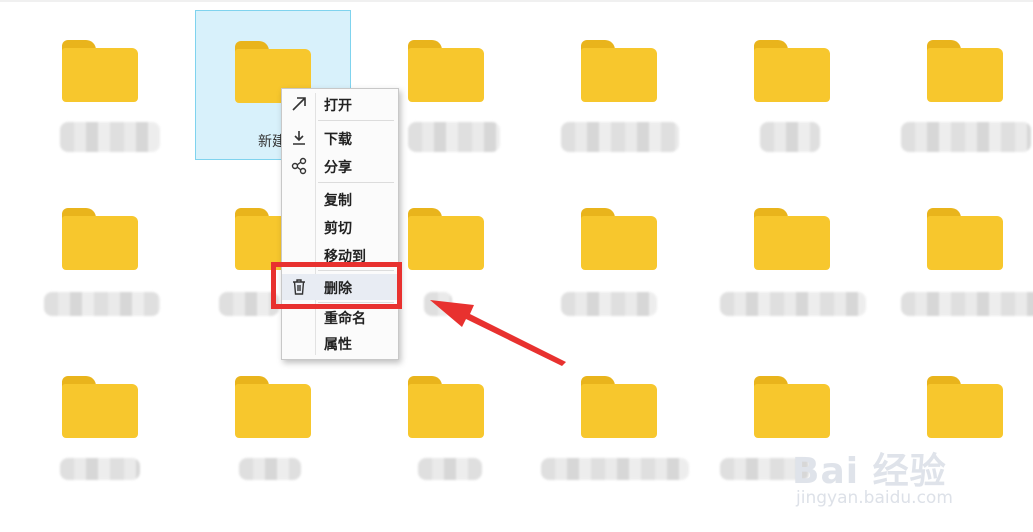  I want to click on watermark-url: jingyan.baidu.com, so click(874, 498).